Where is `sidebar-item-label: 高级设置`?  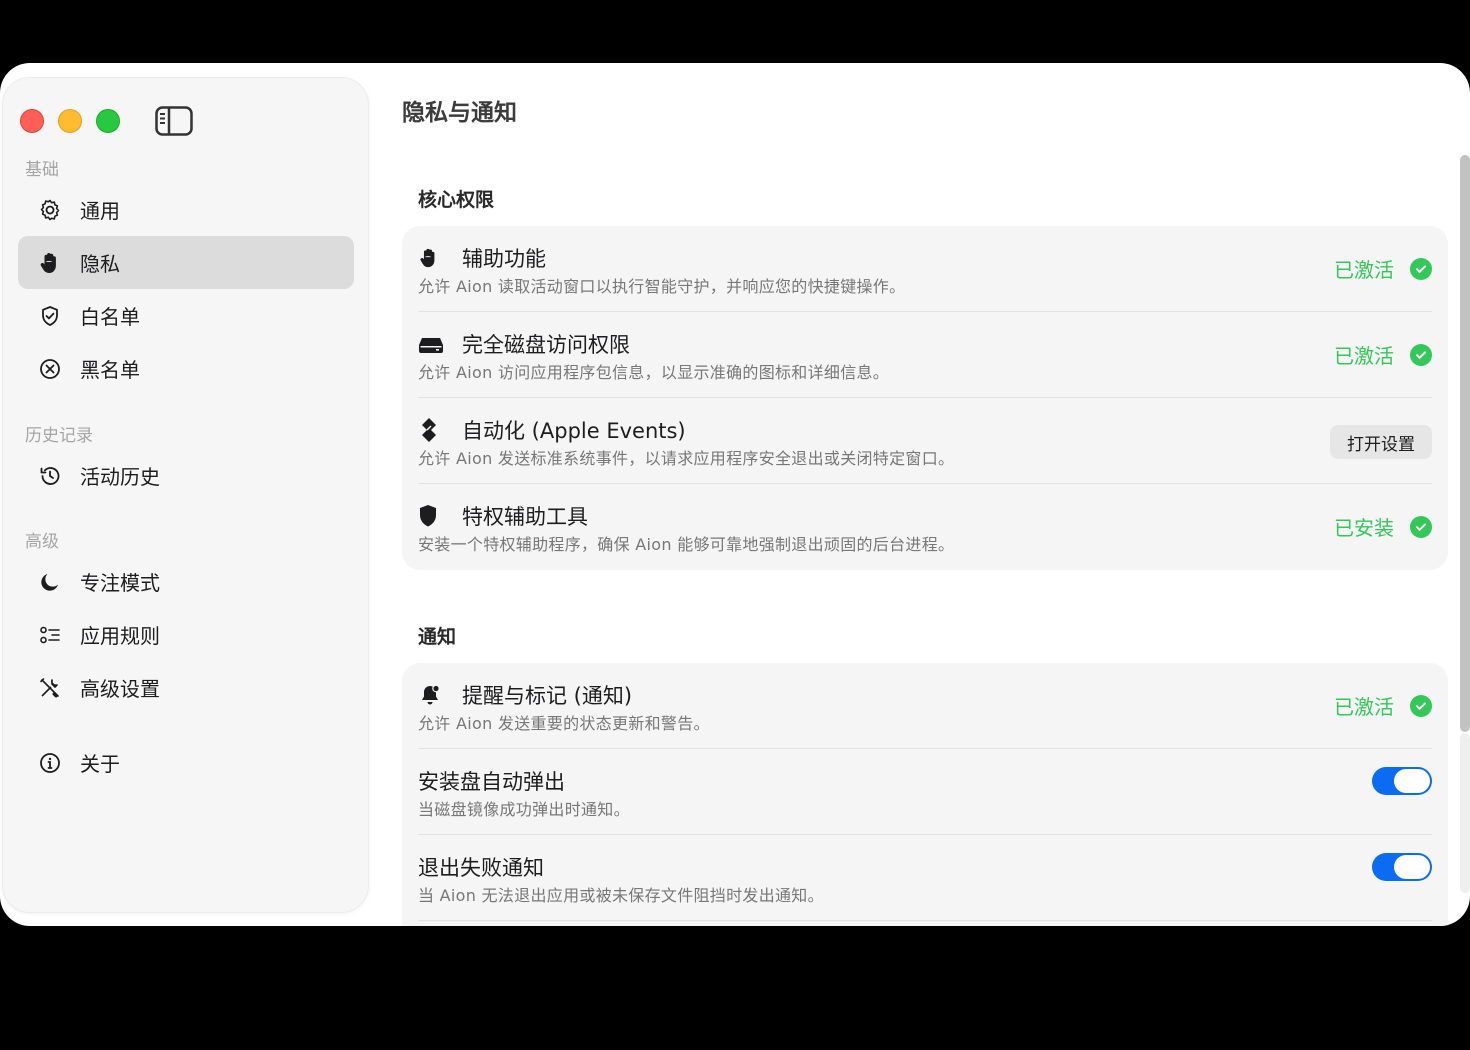
sidebar-item-label: 高级设置 is located at coordinates (120, 689).